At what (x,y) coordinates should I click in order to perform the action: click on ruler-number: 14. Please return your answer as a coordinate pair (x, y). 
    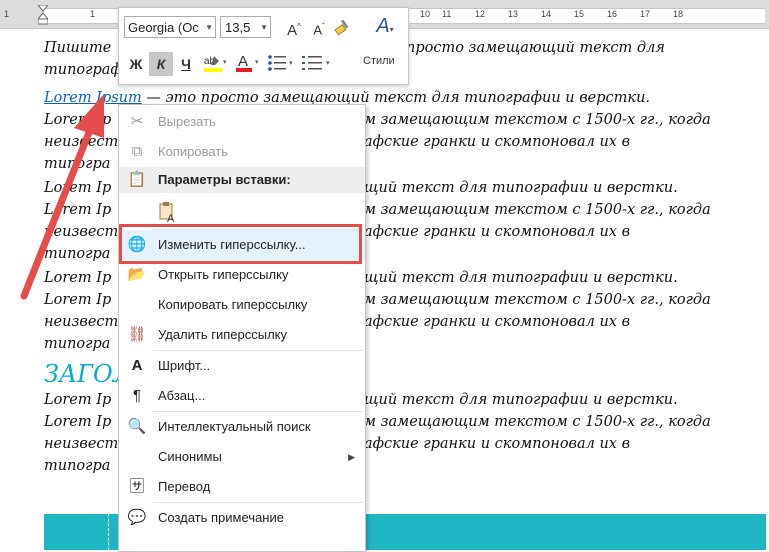
    Looking at the image, I should click on (546, 14).